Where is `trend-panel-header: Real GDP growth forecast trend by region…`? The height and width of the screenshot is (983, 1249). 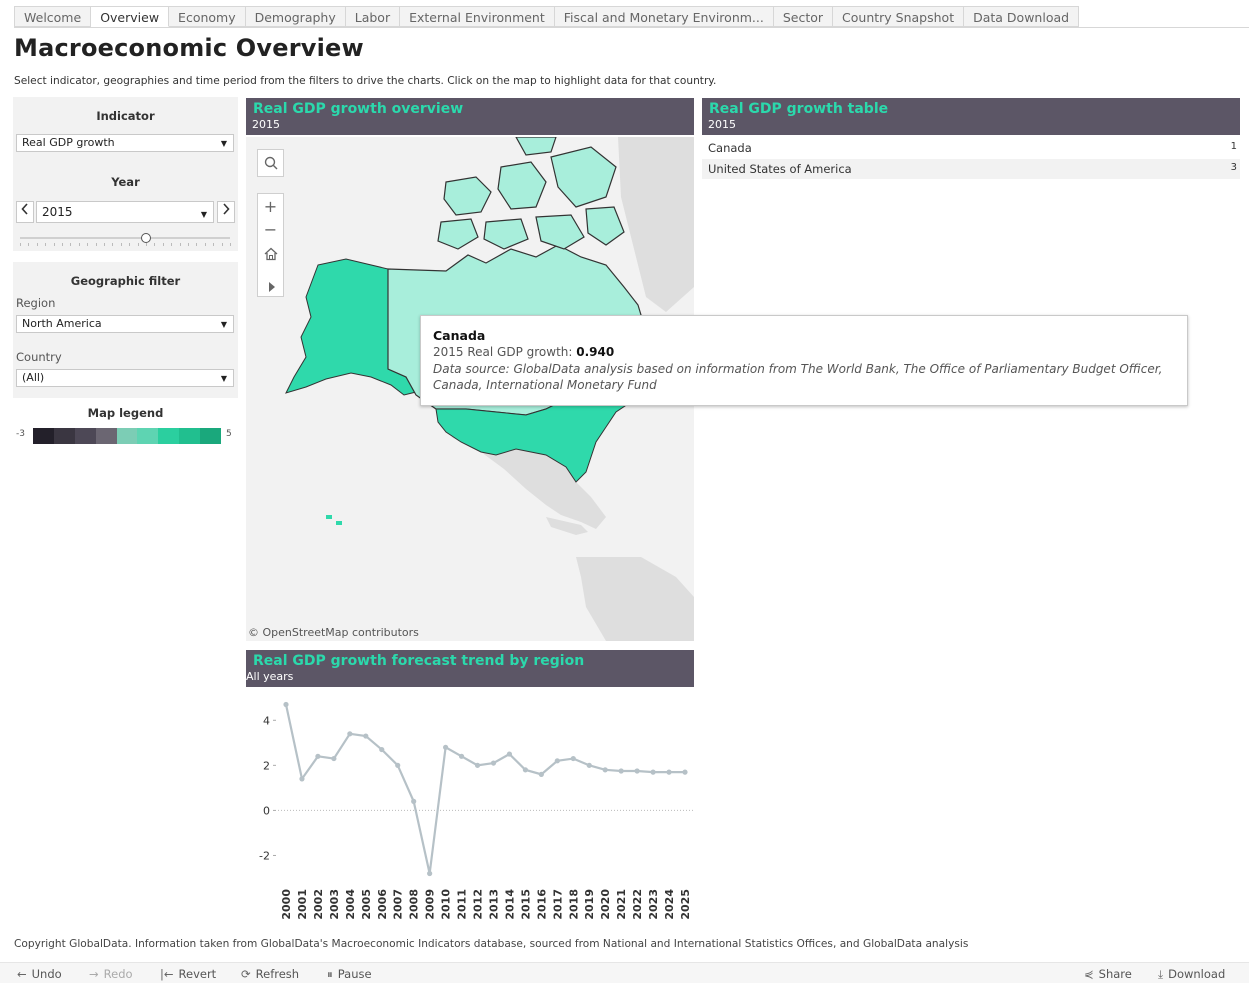
trend-panel-header: Real GDP growth forecast trend by region… is located at coordinates (470, 668).